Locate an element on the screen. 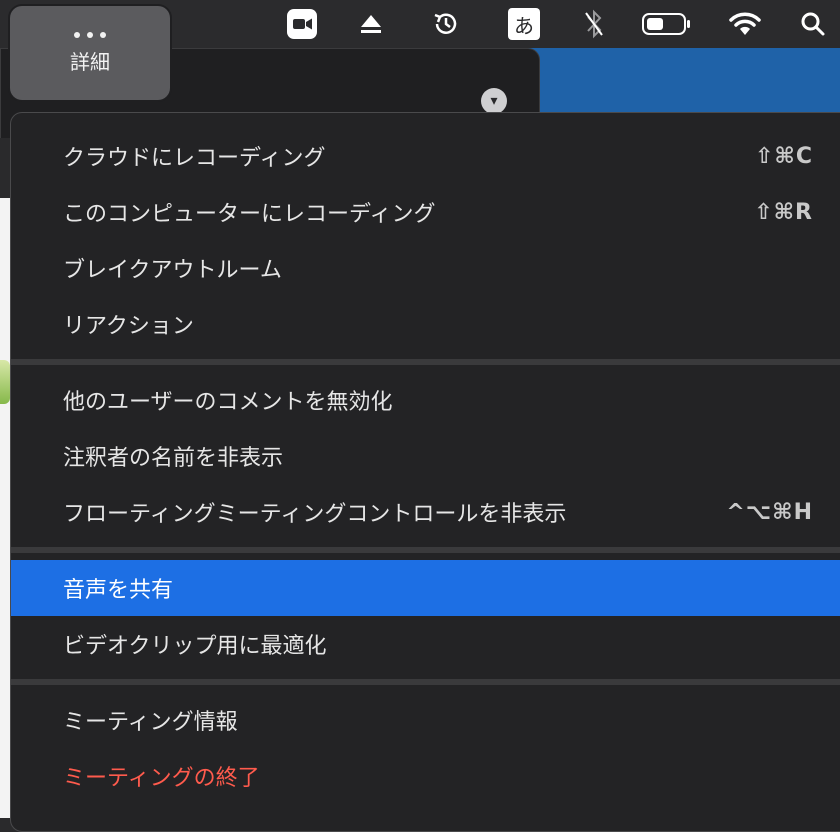  shortcut-label: ⇧⌘R is located at coordinates (783, 212).